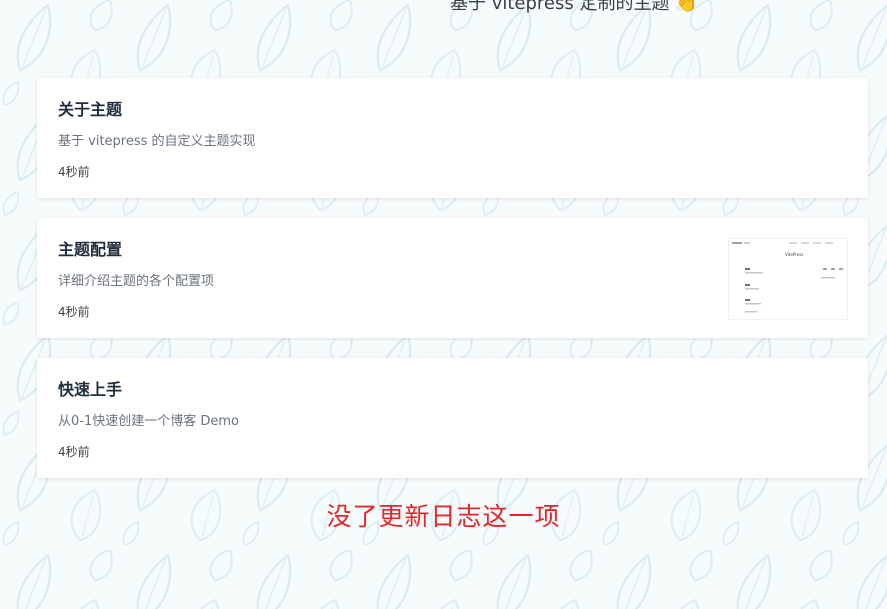 The height and width of the screenshot is (609, 887). What do you see at coordinates (794, 254) in the screenshot?
I see `thumbnail-brand-text: VitePress` at bounding box center [794, 254].